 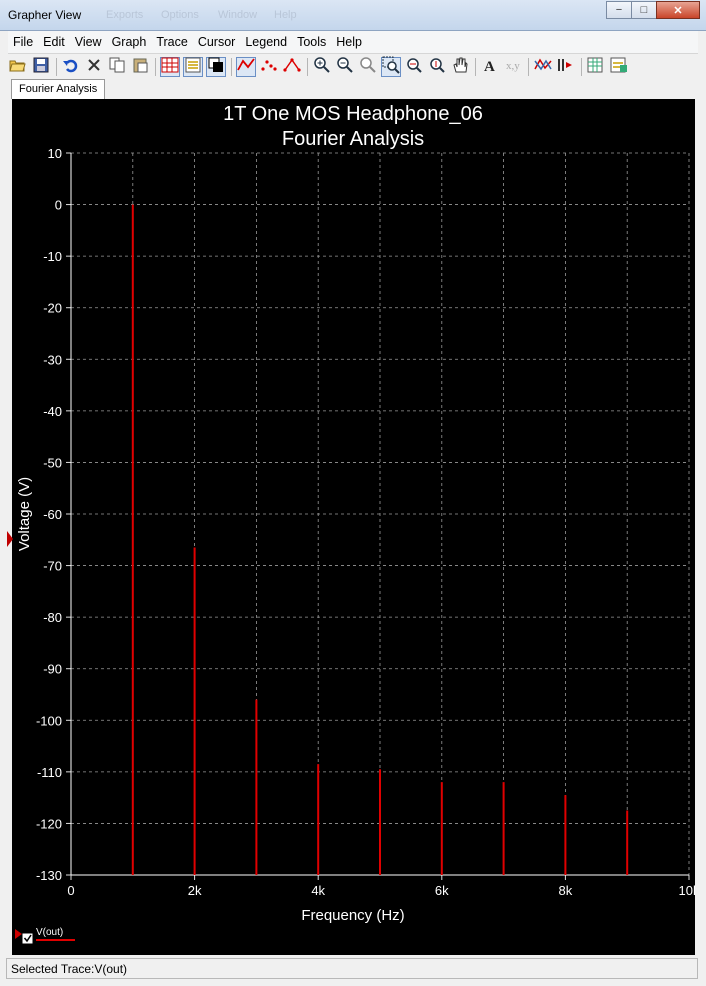 I want to click on menu-graph: Graph, so click(x=129, y=42).